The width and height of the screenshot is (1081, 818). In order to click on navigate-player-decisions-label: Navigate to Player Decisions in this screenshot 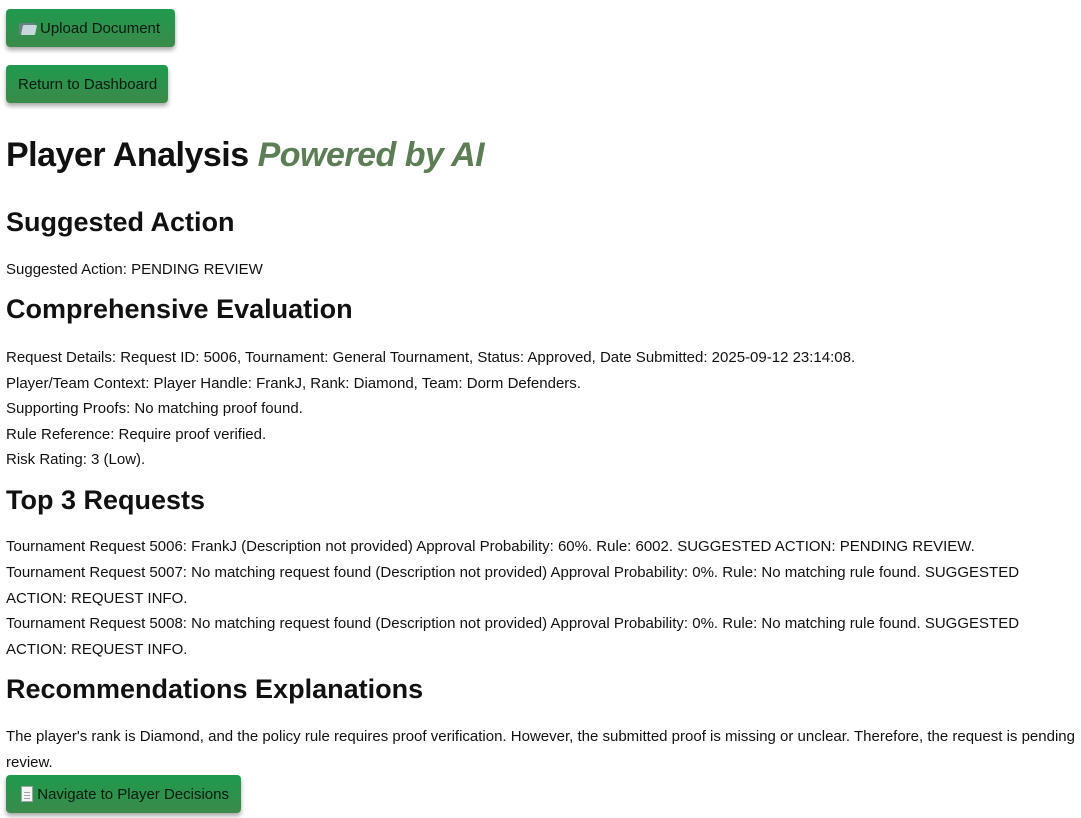, I will do `click(133, 794)`.